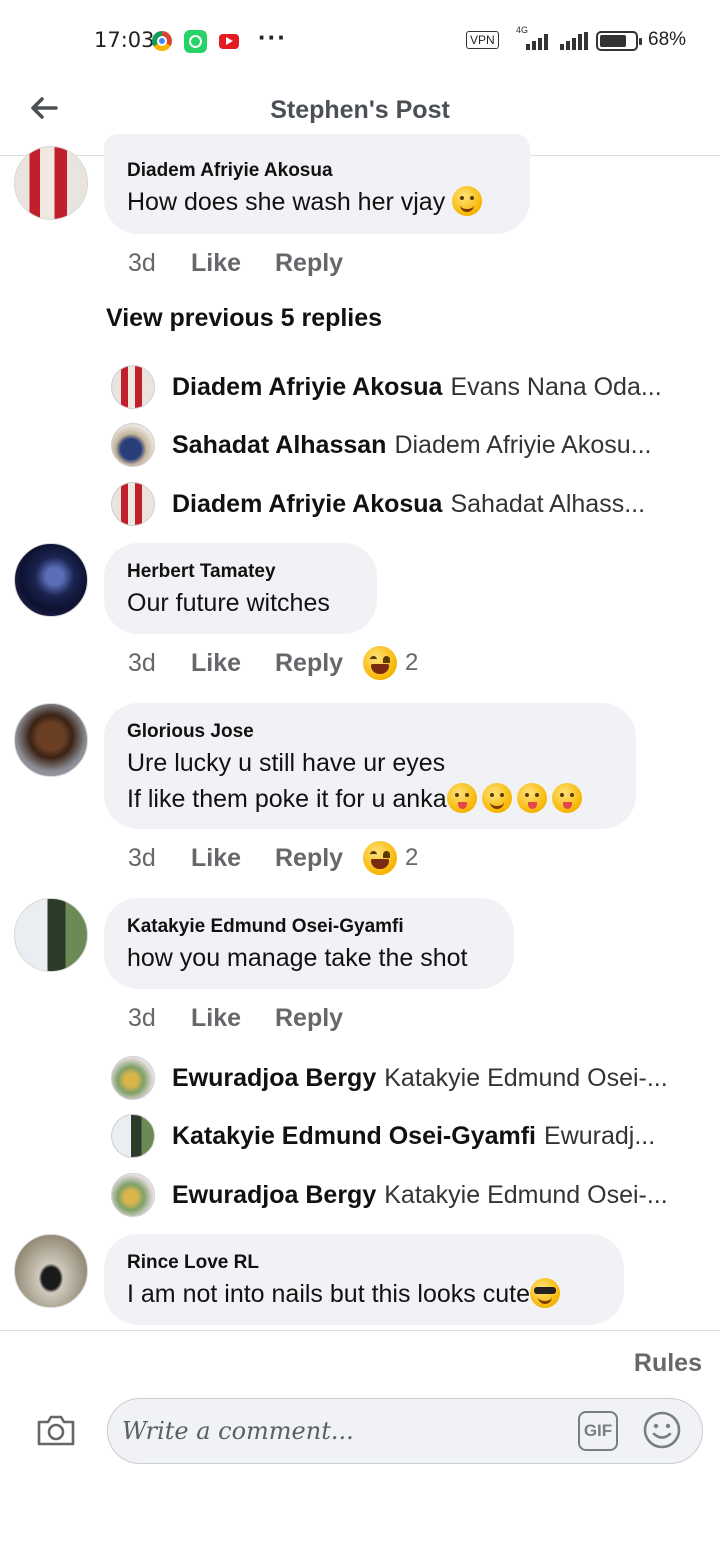  What do you see at coordinates (279, 444) in the screenshot?
I see `reply-author: Sahadat Alhassan` at bounding box center [279, 444].